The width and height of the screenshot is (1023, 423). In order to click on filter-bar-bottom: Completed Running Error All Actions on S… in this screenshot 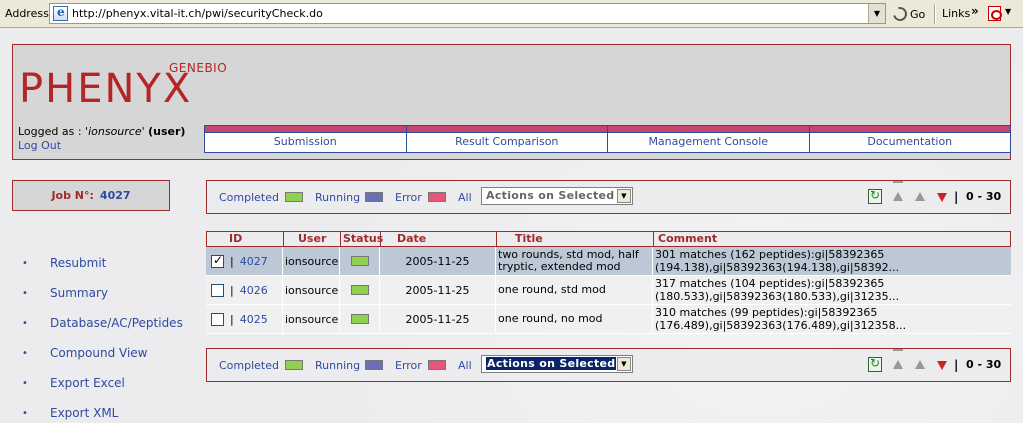, I will do `click(608, 365)`.